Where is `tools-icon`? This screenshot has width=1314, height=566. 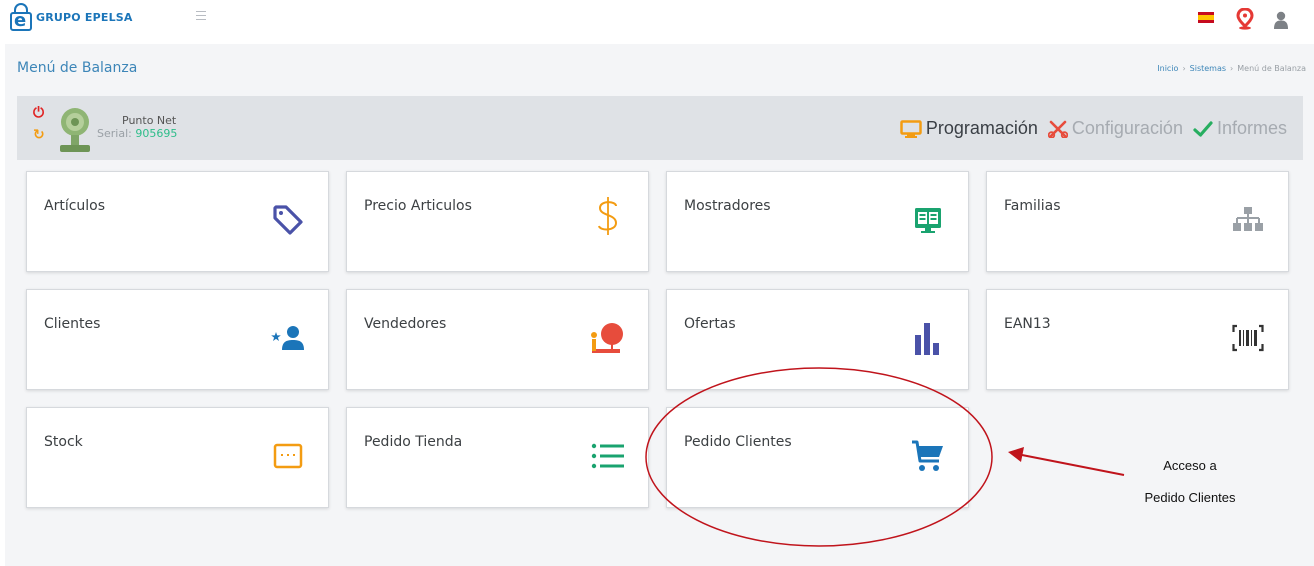 tools-icon is located at coordinates (1057, 129).